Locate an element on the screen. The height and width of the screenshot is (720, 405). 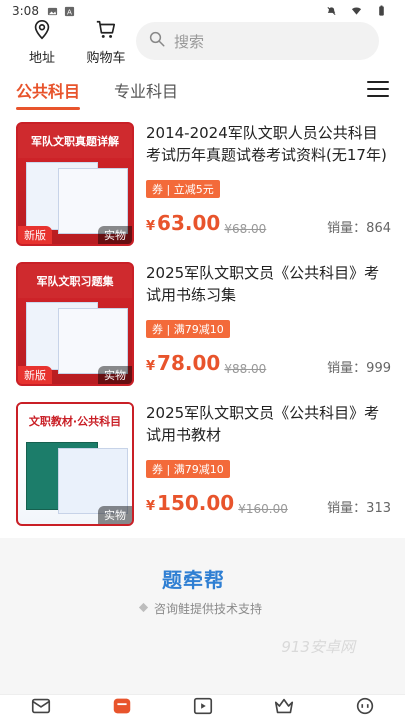
product-thumbnail: 军队文职习题集 新版 实物 is located at coordinates (75, 324).